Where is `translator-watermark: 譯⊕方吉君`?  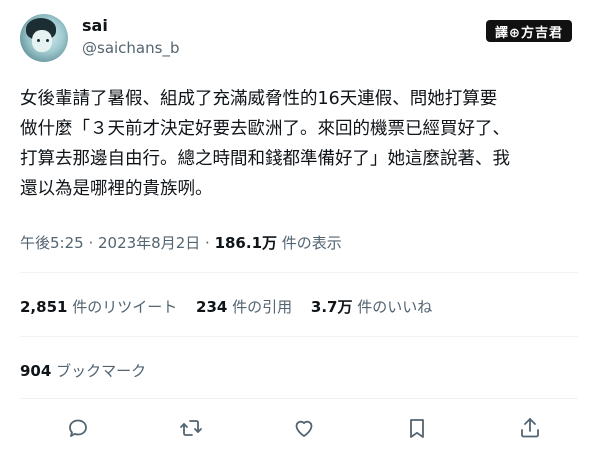
translator-watermark: 譯⊕方吉君 is located at coordinates (529, 31).